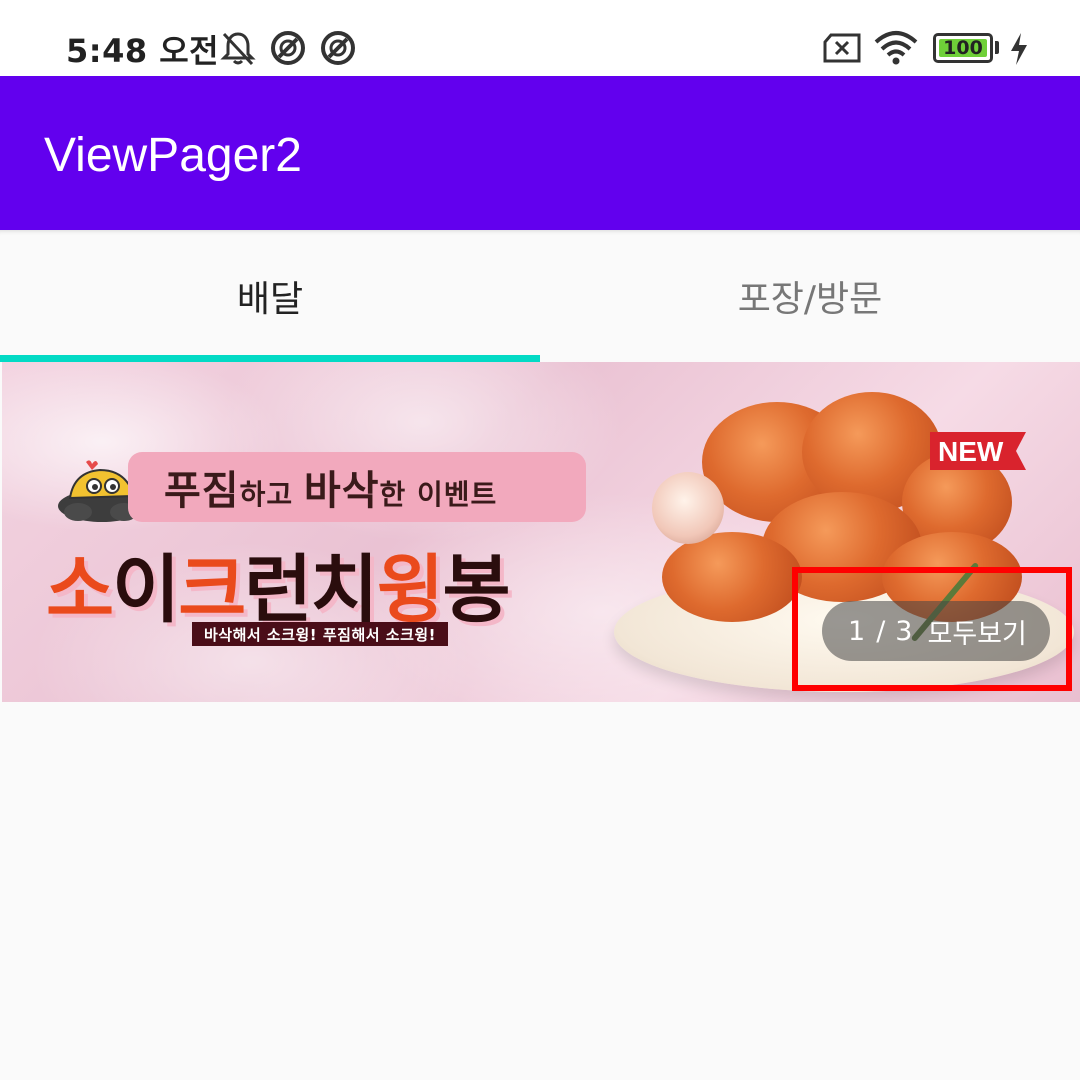 The width and height of the screenshot is (1080, 1080). I want to click on banner-main-title: 소이크런치윙봉, so click(278, 590).